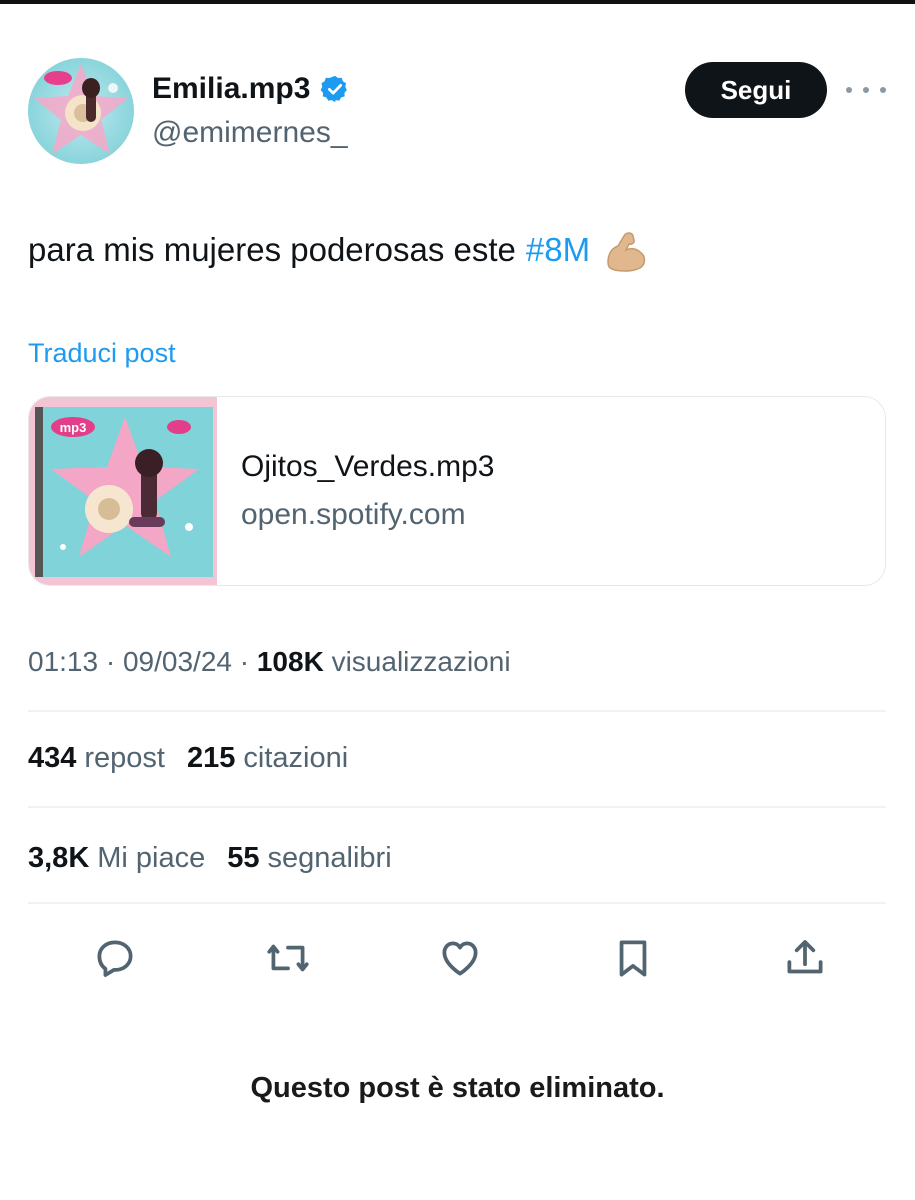 Image resolution: width=915 pixels, height=1200 pixels. What do you see at coordinates (633, 958) in the screenshot?
I see `bookmark-icon` at bounding box center [633, 958].